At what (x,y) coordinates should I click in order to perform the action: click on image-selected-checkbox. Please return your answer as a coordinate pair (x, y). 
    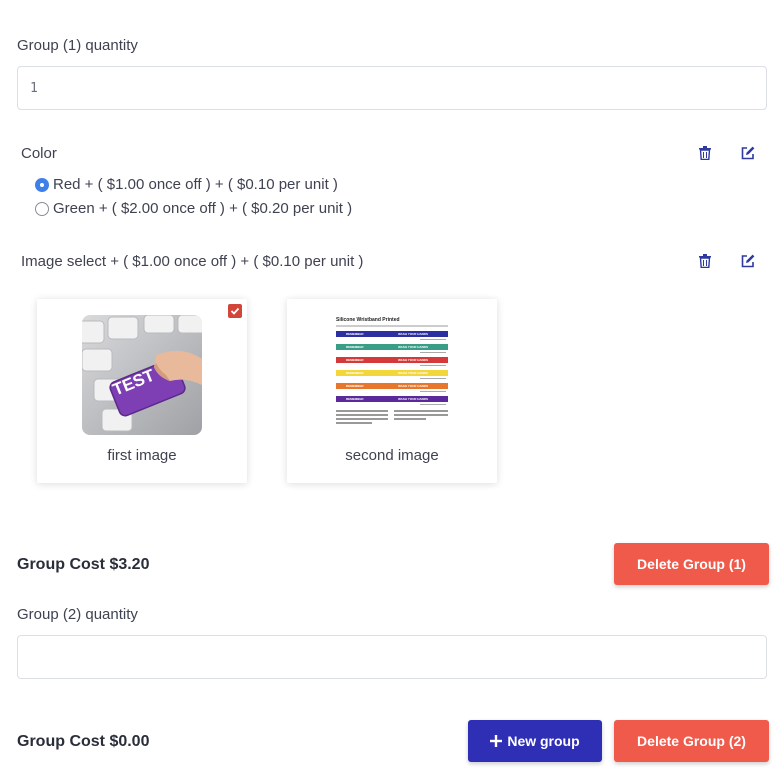
    Looking at the image, I should click on (235, 311).